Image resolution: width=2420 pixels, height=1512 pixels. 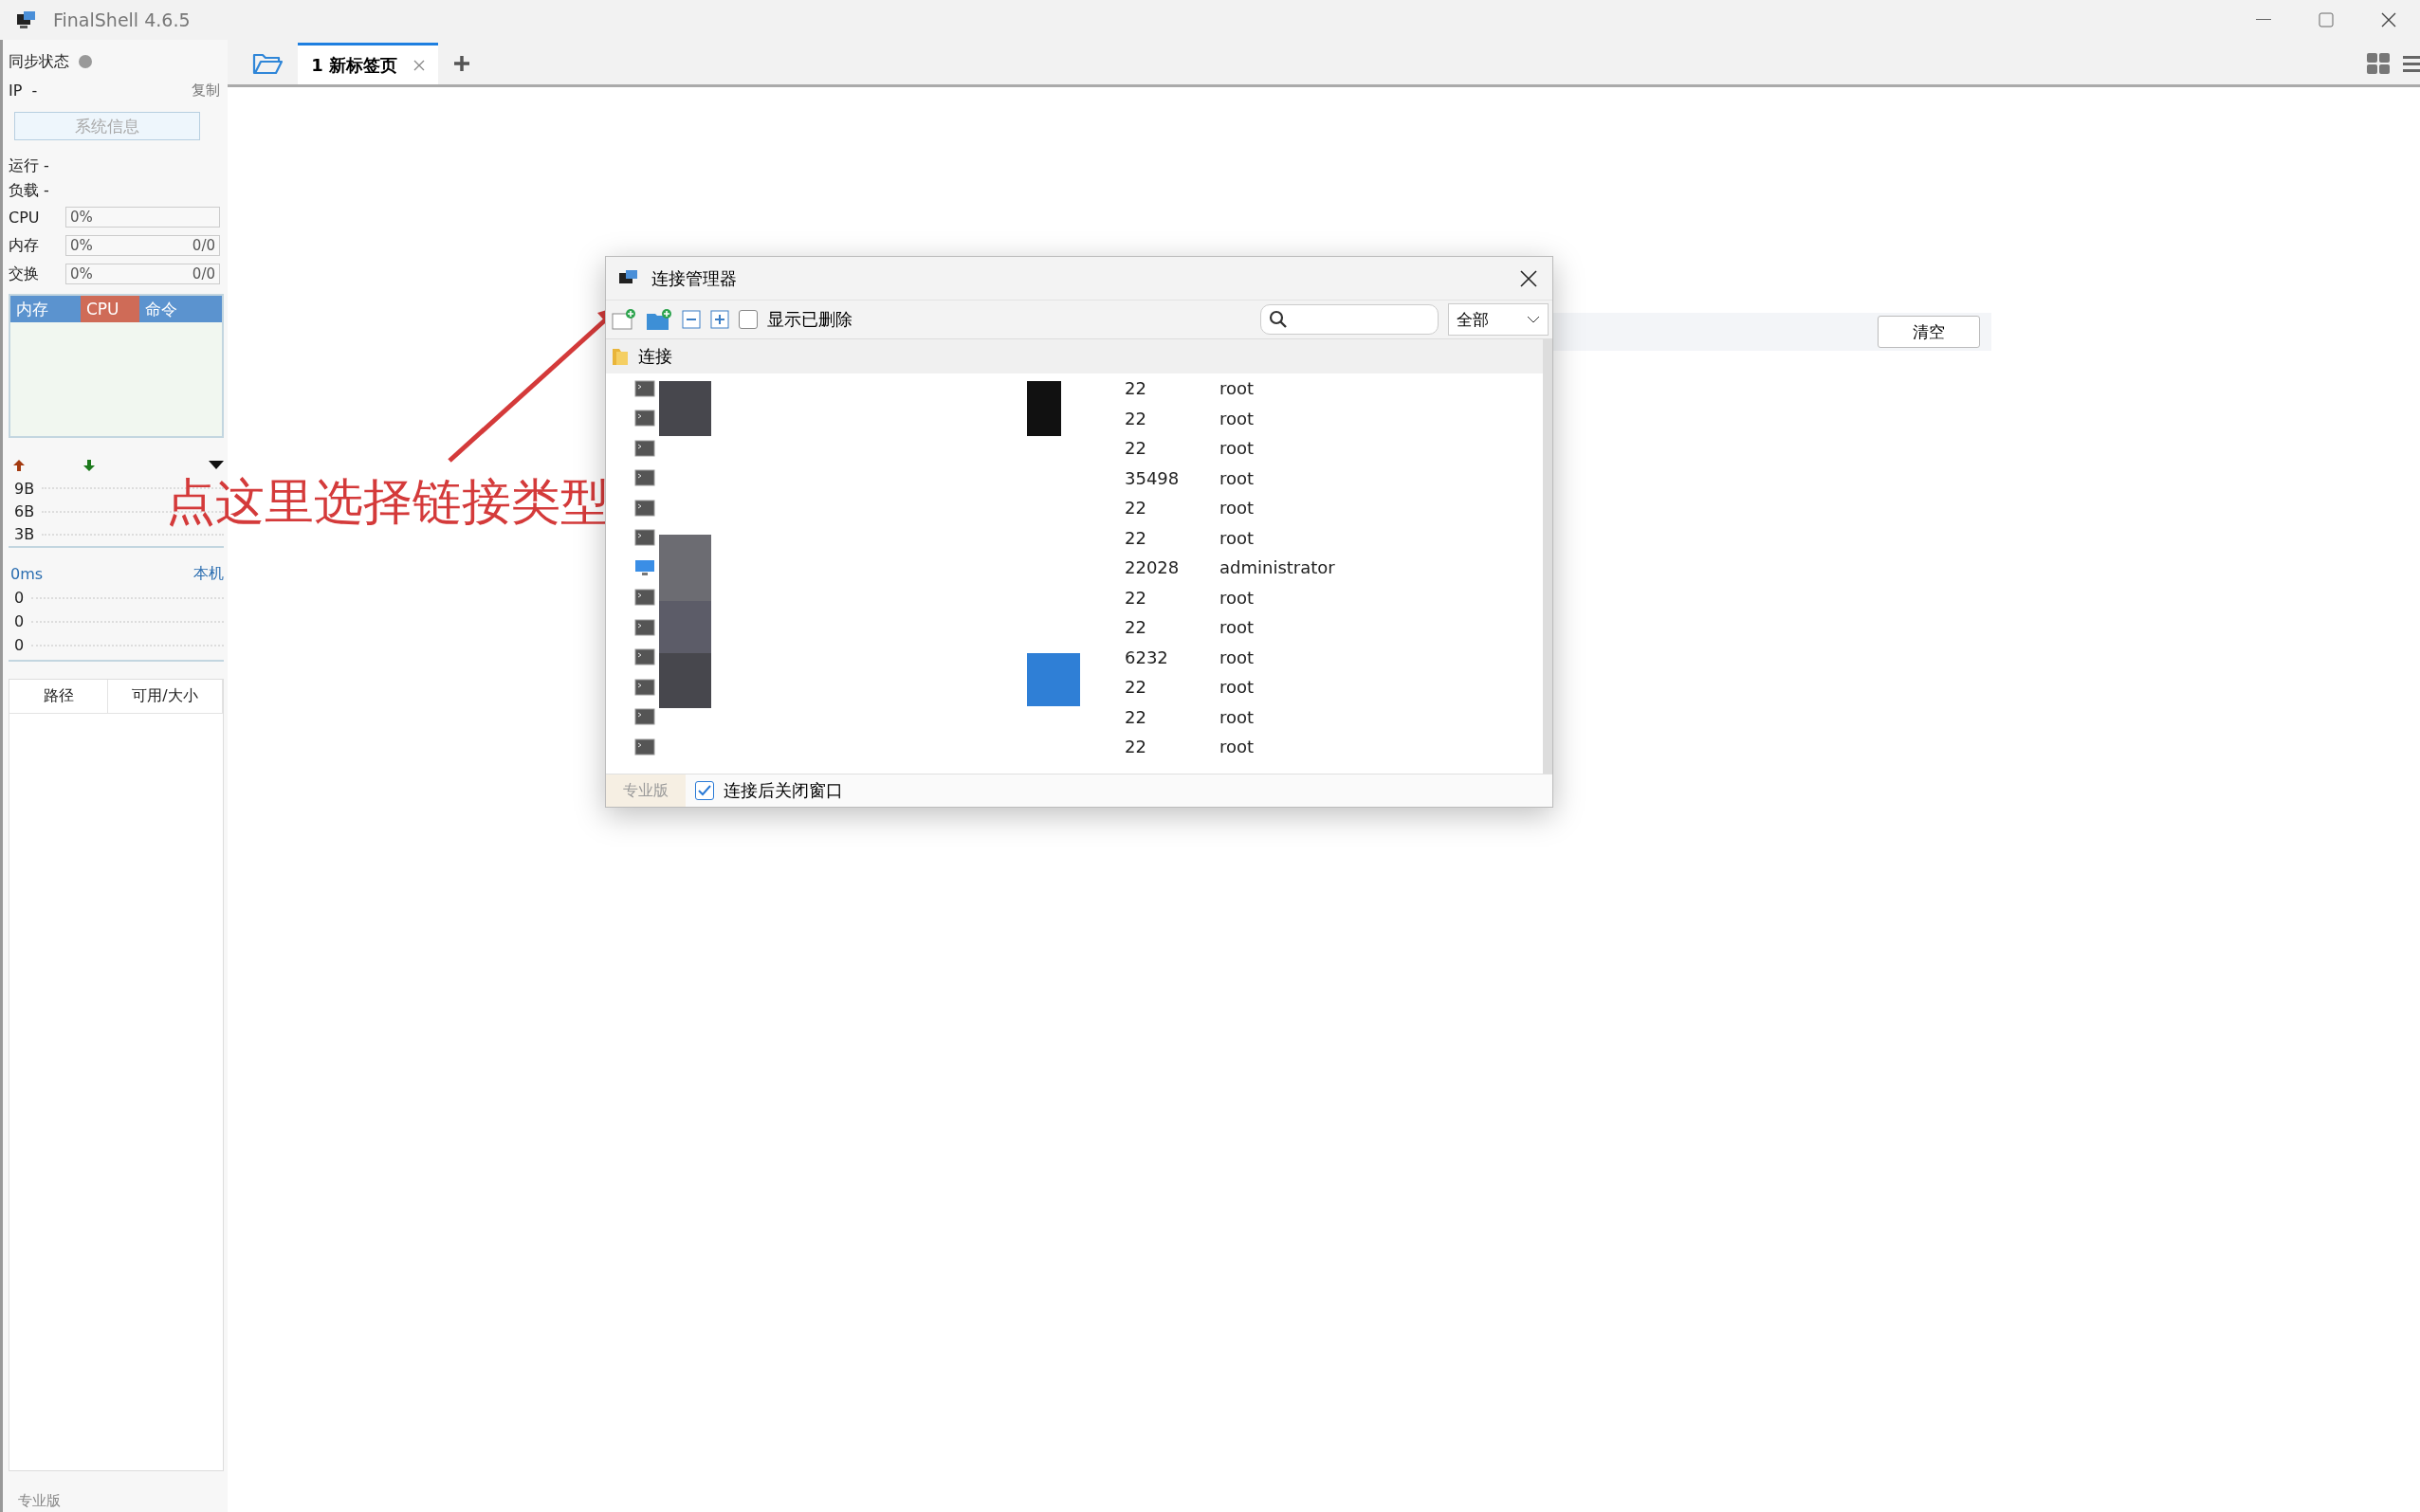 What do you see at coordinates (2326, 20) in the screenshot?
I see `maximize-icon` at bounding box center [2326, 20].